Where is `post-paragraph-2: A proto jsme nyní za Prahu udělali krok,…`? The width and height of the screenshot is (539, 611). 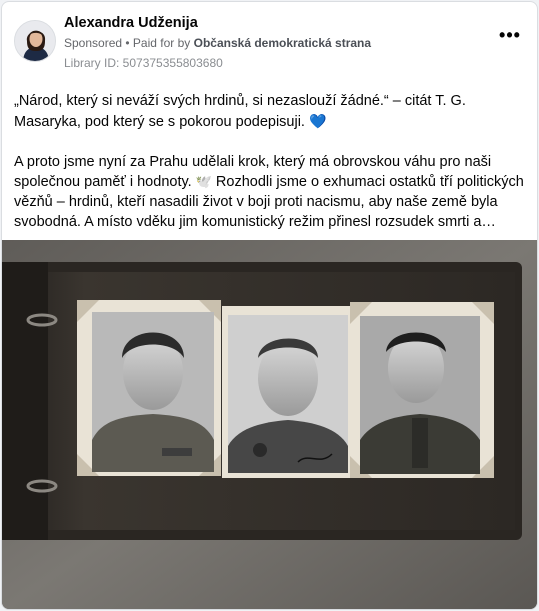
post-paragraph-2: A proto jsme nyní za Prahu udělali krok,… is located at coordinates (271, 192).